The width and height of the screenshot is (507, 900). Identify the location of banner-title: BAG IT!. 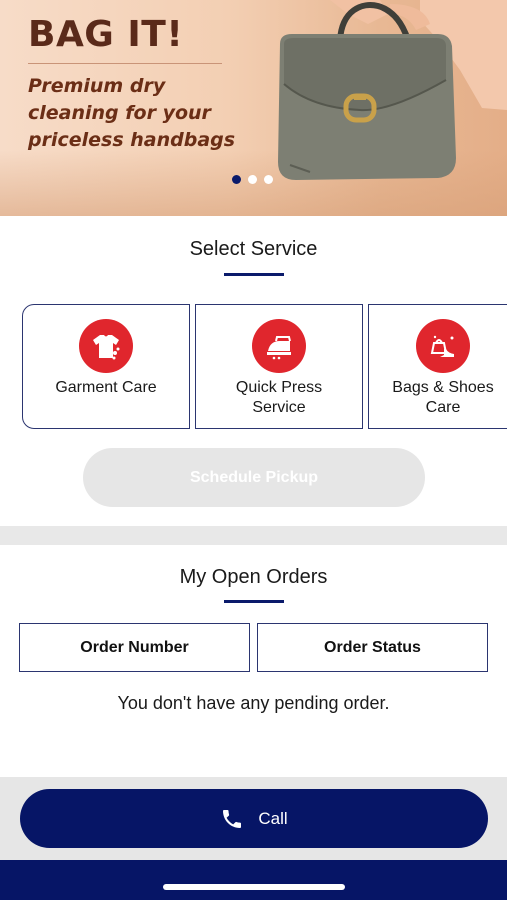
(106, 34).